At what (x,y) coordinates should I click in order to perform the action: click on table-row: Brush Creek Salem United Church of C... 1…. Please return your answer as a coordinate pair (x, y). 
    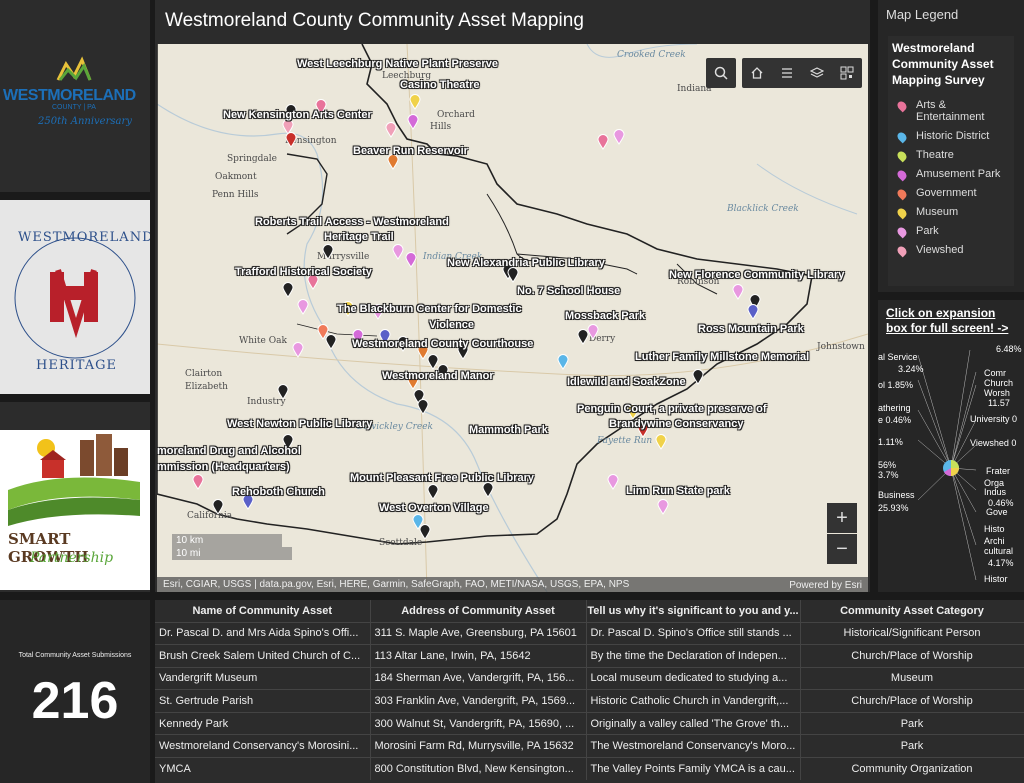
    Looking at the image, I should click on (589, 656).